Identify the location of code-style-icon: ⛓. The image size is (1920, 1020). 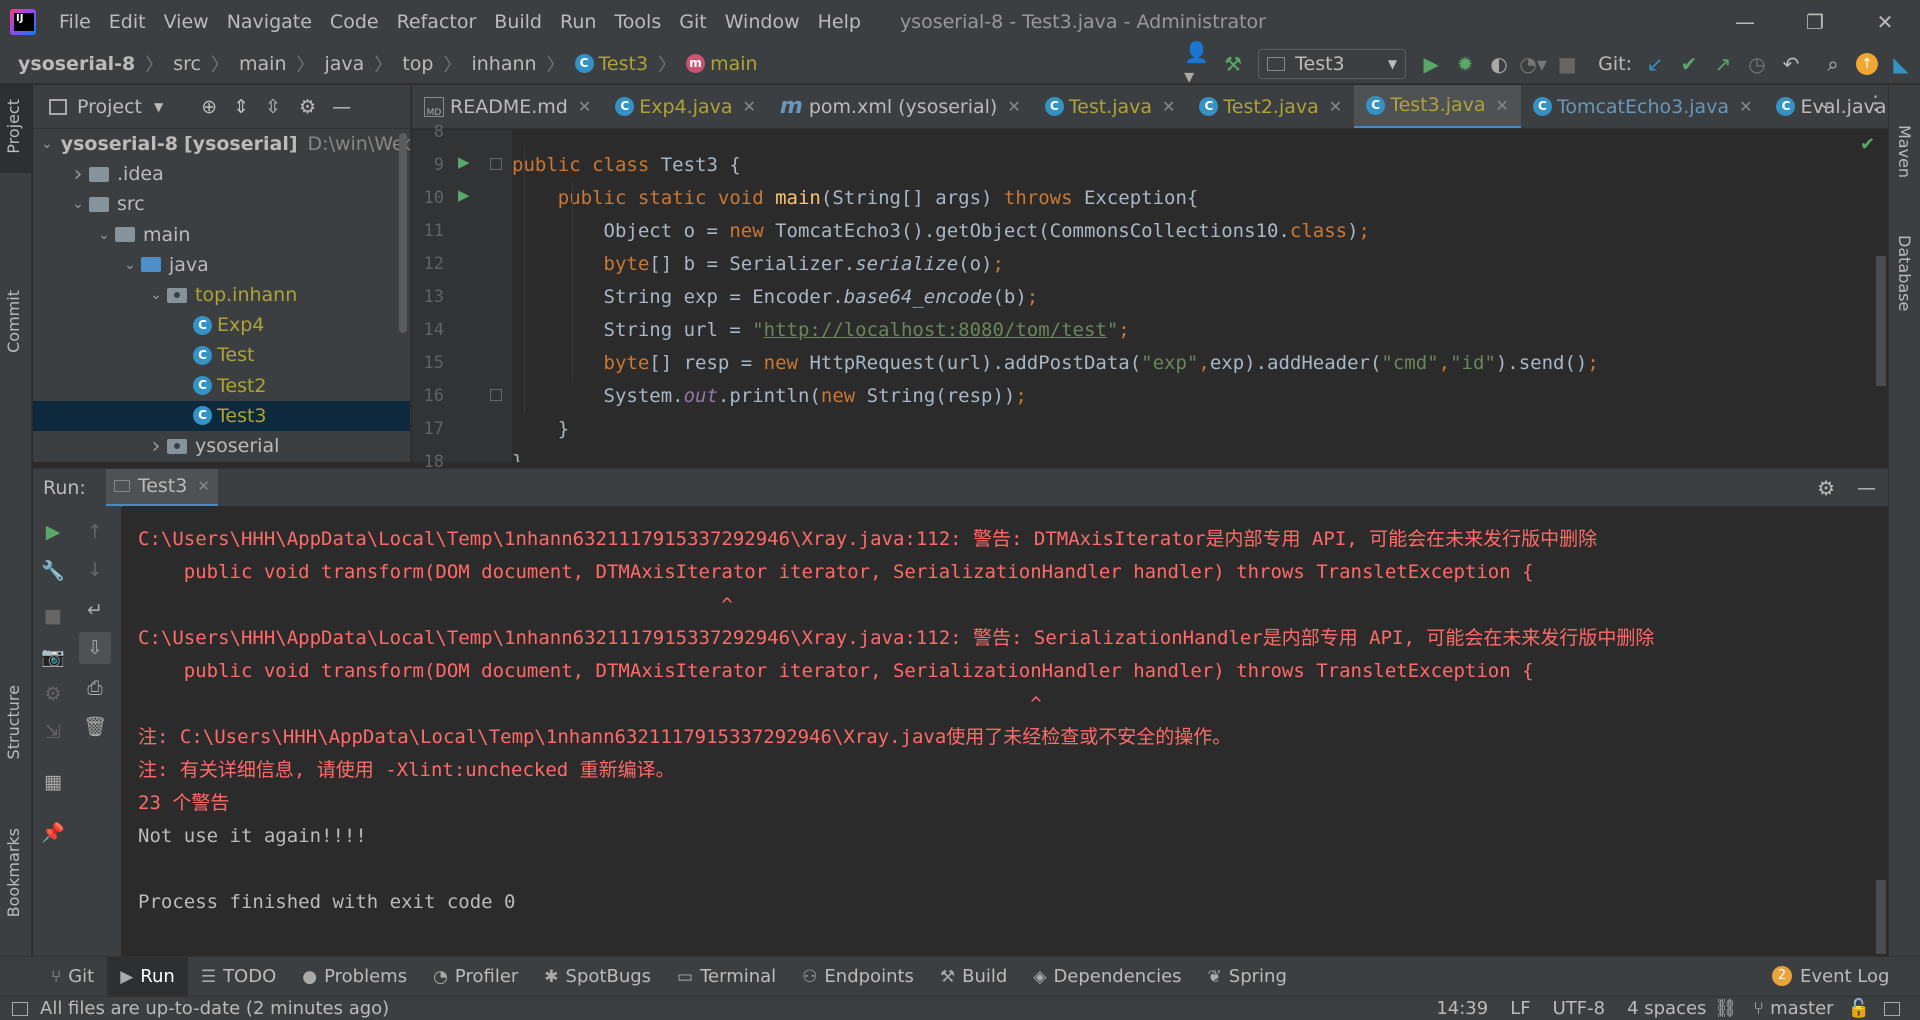
(1725, 1008).